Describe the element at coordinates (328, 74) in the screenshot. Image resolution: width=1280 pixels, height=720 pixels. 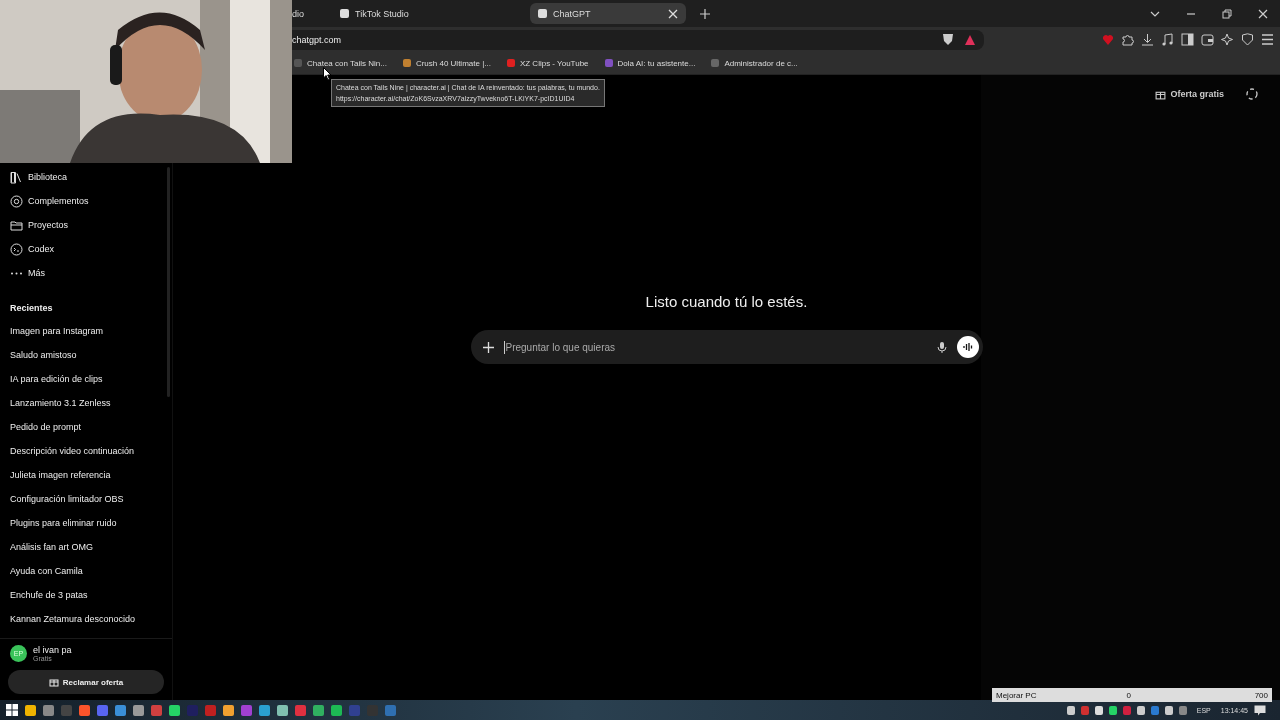
I see `cursor-icon` at that location.